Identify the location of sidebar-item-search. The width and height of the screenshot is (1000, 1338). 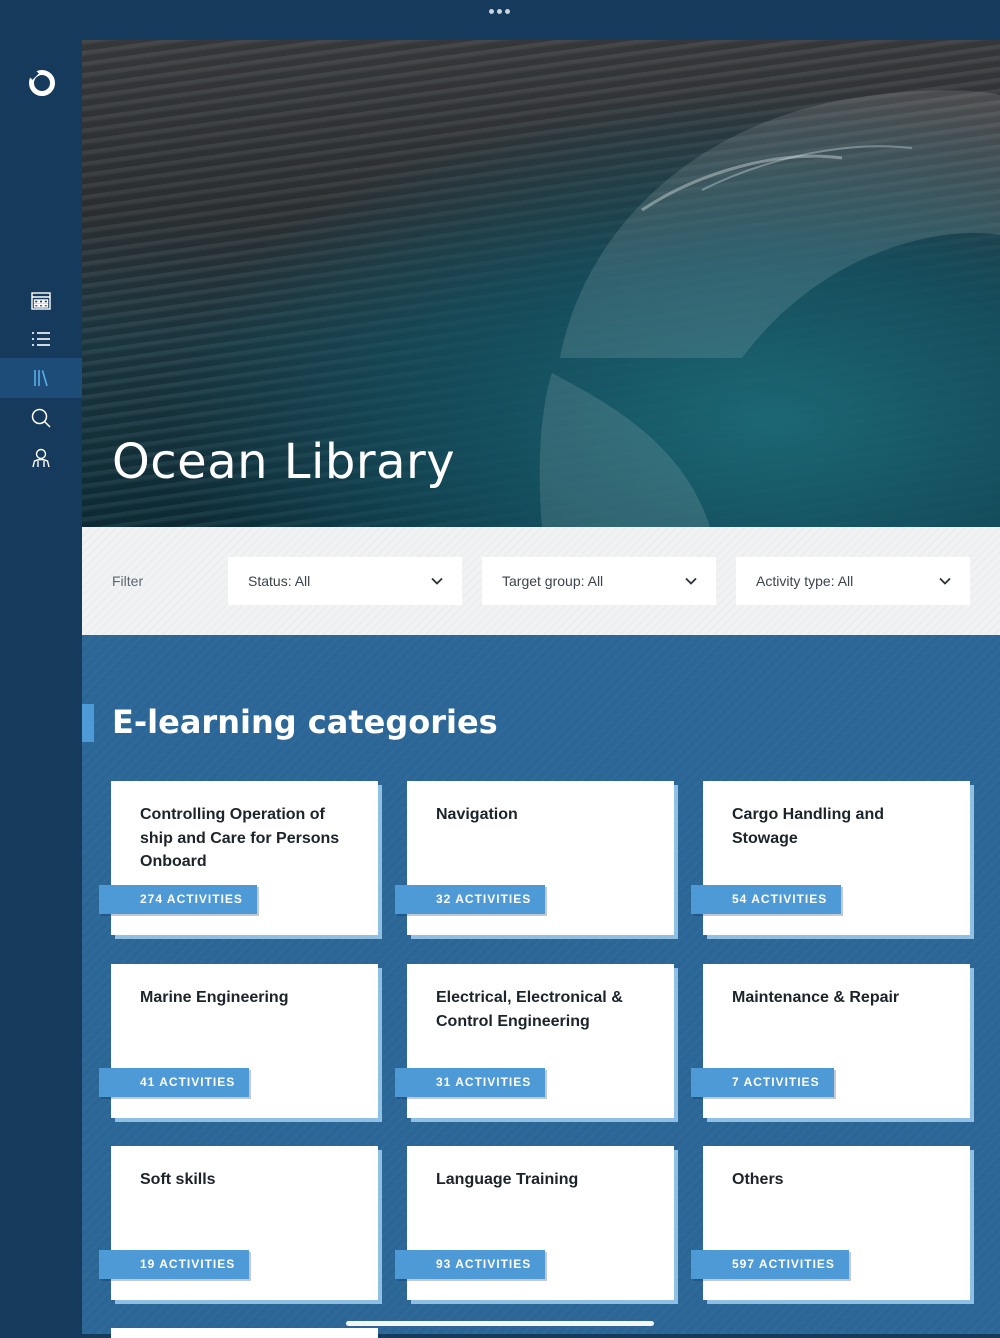
(41, 418).